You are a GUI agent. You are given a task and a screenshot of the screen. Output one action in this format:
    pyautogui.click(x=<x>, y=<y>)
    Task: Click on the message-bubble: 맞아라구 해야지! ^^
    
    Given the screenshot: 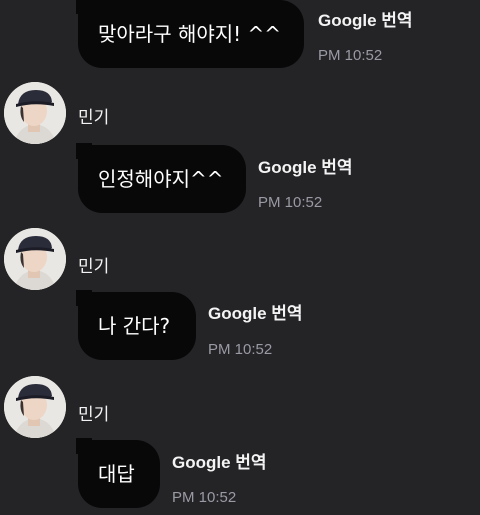 What is the action you would take?
    pyautogui.click(x=190, y=34)
    